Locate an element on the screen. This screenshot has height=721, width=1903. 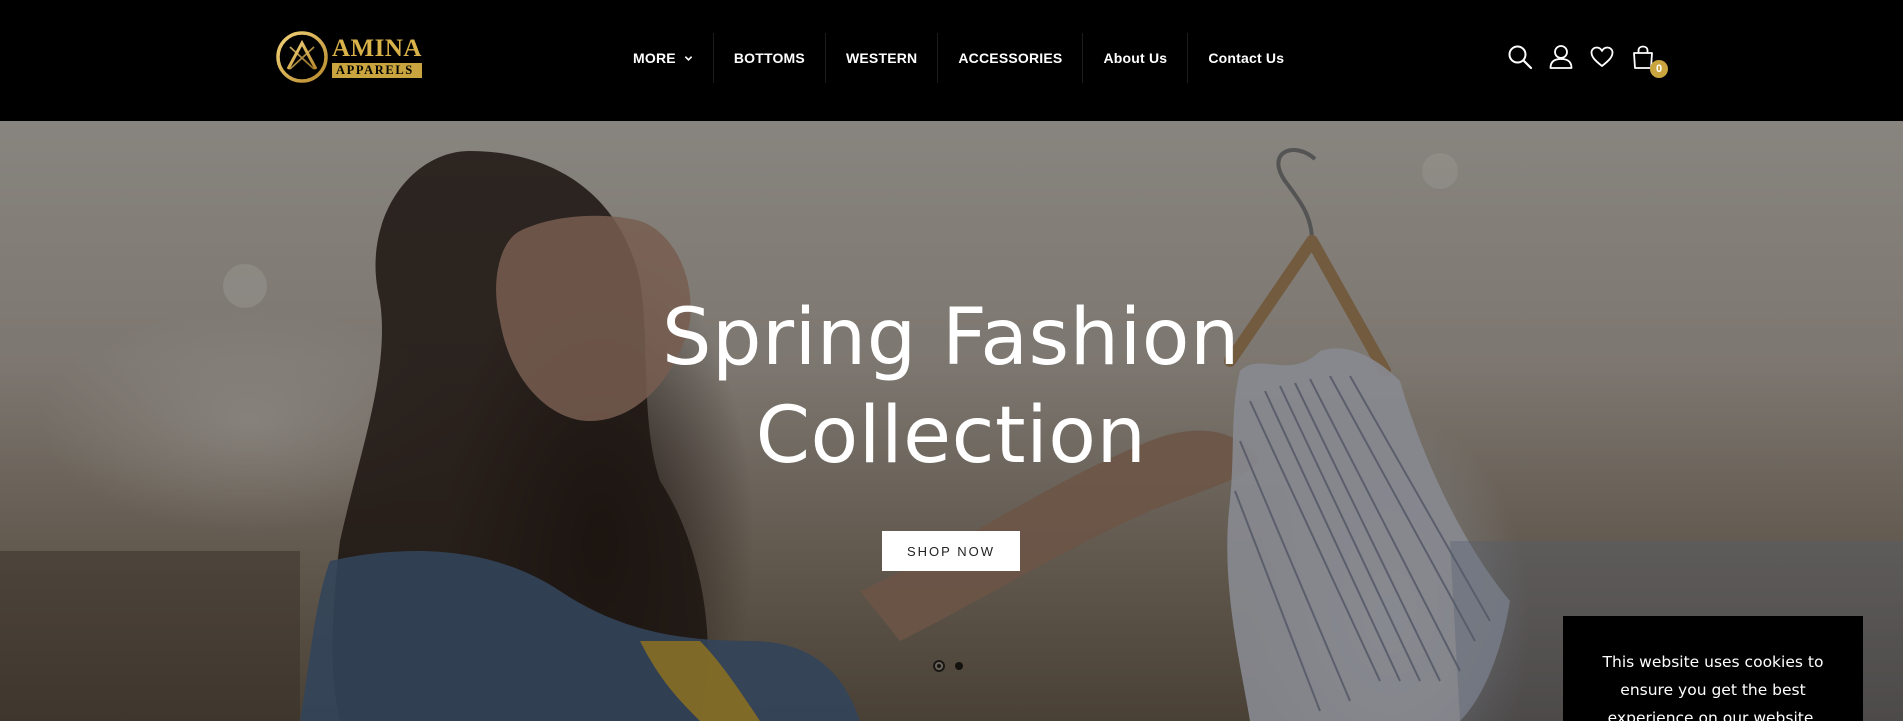
slider-dots is located at coordinates (953, 666).